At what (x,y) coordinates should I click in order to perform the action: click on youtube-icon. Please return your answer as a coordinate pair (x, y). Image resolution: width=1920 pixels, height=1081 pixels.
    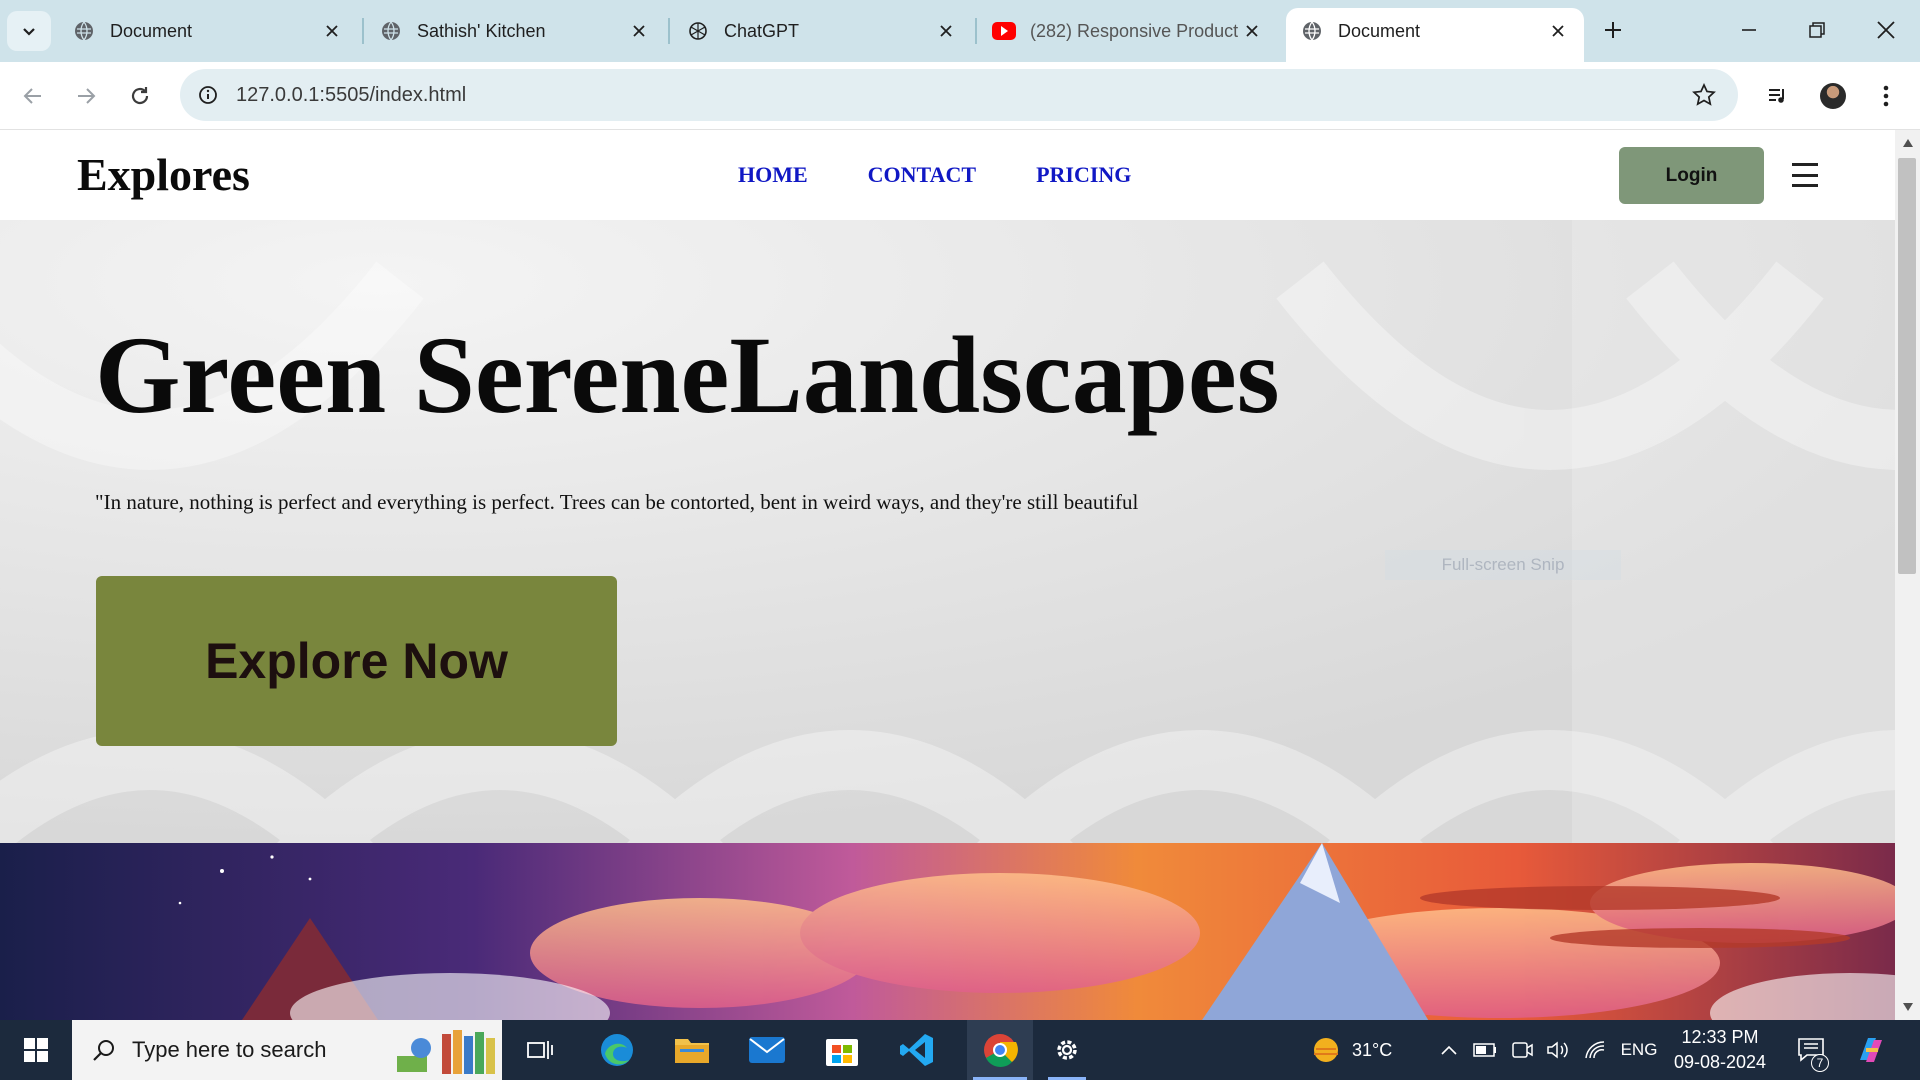
    Looking at the image, I should click on (1004, 31).